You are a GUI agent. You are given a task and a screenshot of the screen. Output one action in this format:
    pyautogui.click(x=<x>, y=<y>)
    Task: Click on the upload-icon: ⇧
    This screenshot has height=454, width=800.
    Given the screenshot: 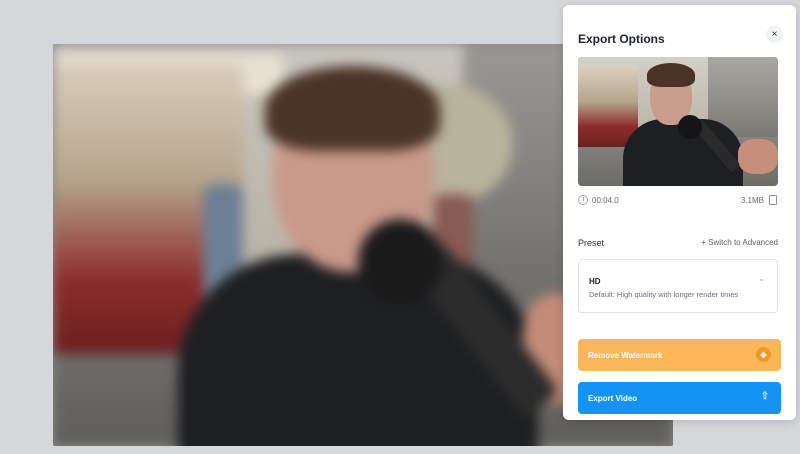 What is the action you would take?
    pyautogui.click(x=765, y=396)
    